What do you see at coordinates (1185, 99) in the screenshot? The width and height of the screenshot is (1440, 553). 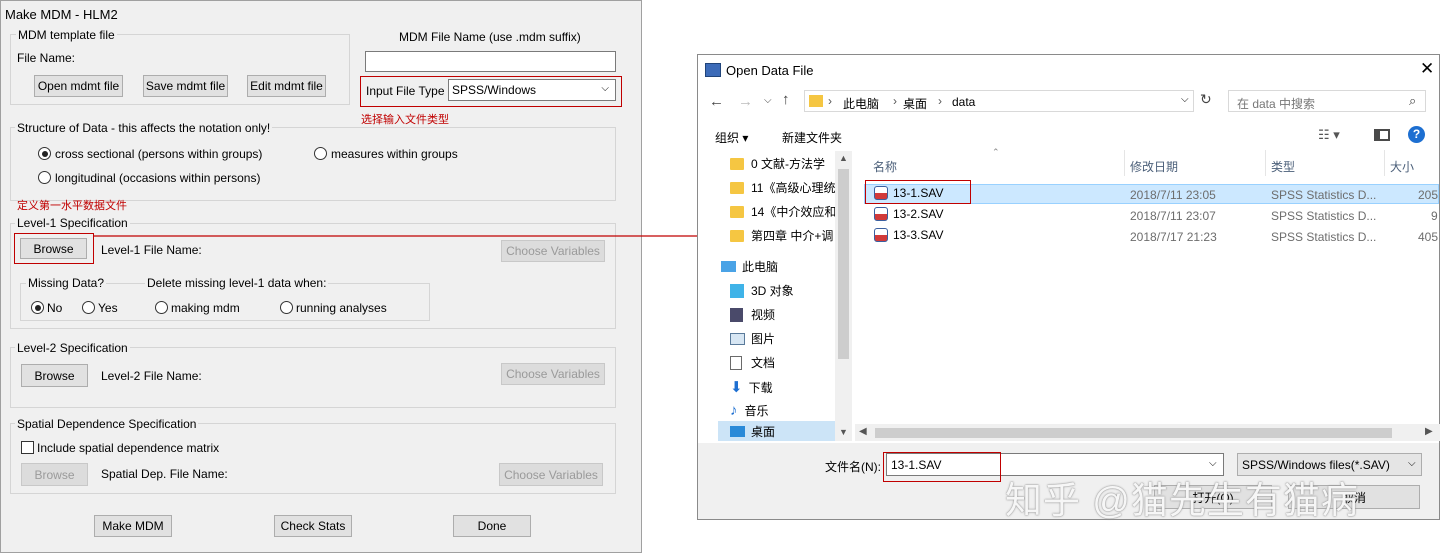 I see `address-dropdown-icon: ⌵` at bounding box center [1185, 99].